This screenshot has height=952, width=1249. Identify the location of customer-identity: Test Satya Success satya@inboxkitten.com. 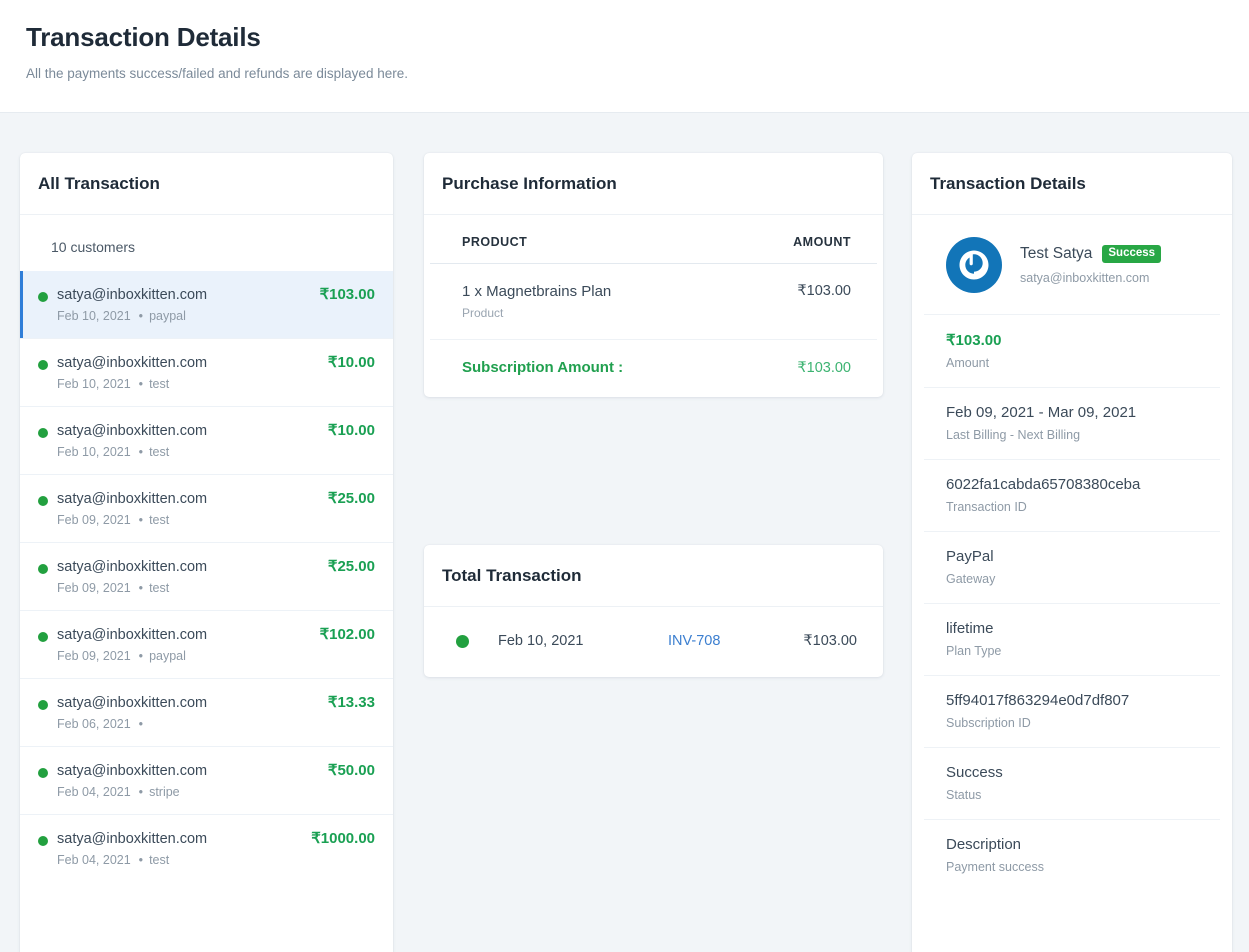
(1072, 265).